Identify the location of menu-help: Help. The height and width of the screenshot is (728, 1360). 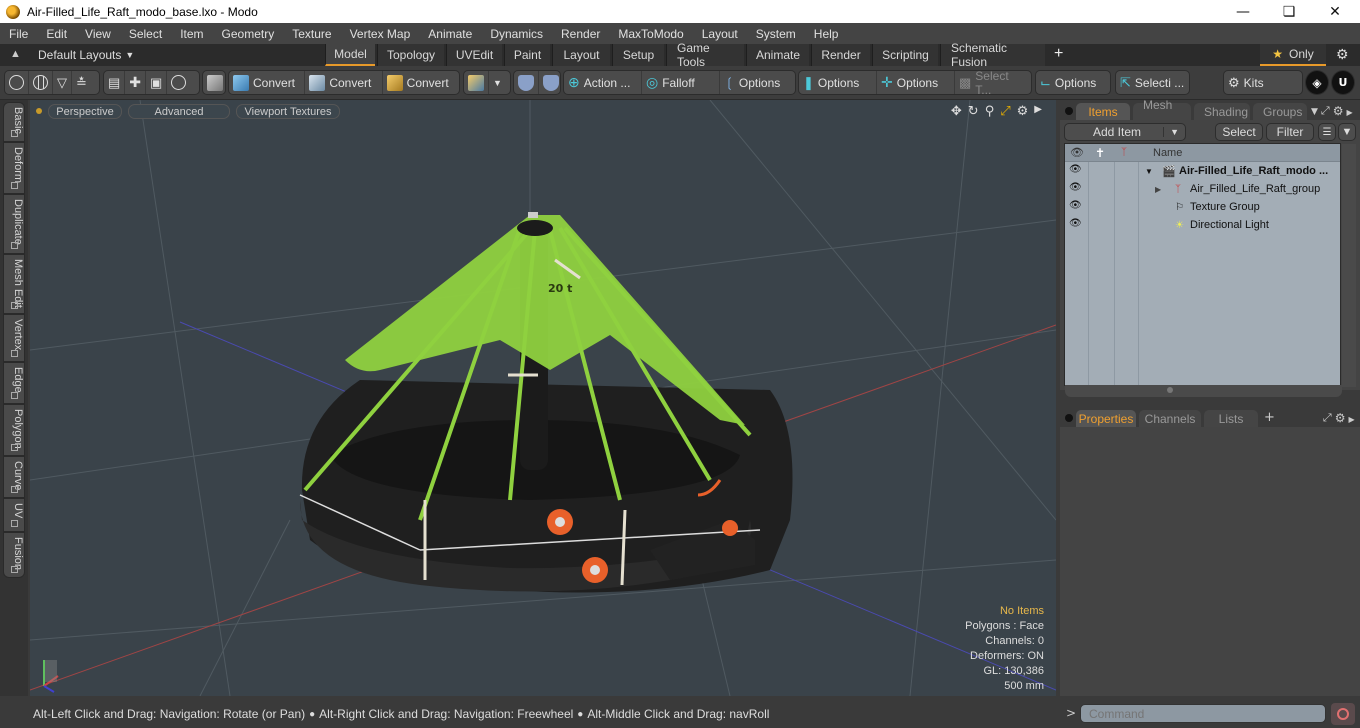
(826, 34).